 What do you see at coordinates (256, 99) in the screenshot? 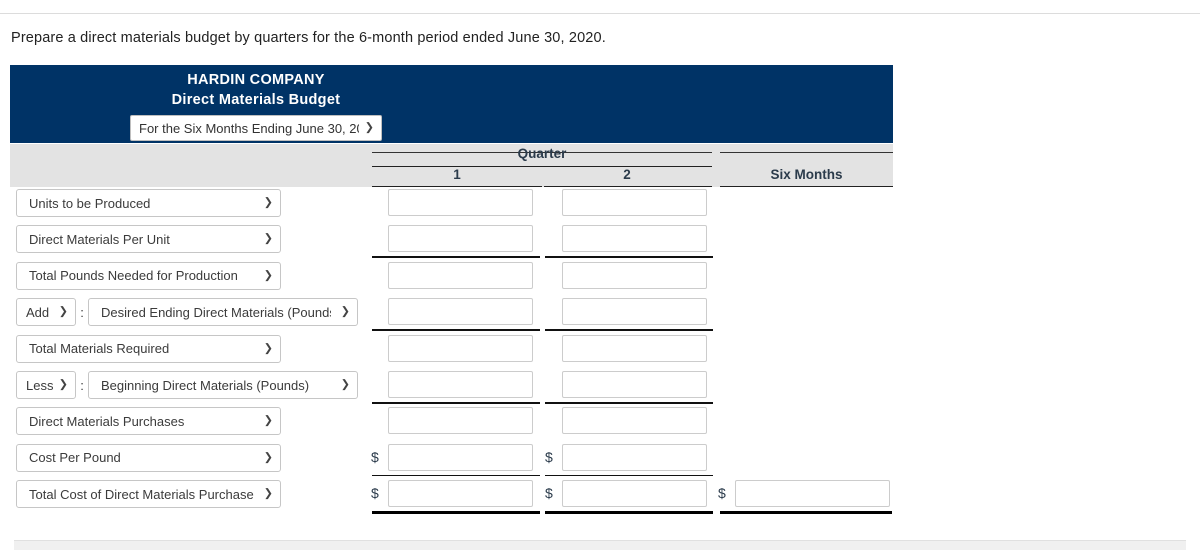
I see `statement-title: Direct Materials Budget` at bounding box center [256, 99].